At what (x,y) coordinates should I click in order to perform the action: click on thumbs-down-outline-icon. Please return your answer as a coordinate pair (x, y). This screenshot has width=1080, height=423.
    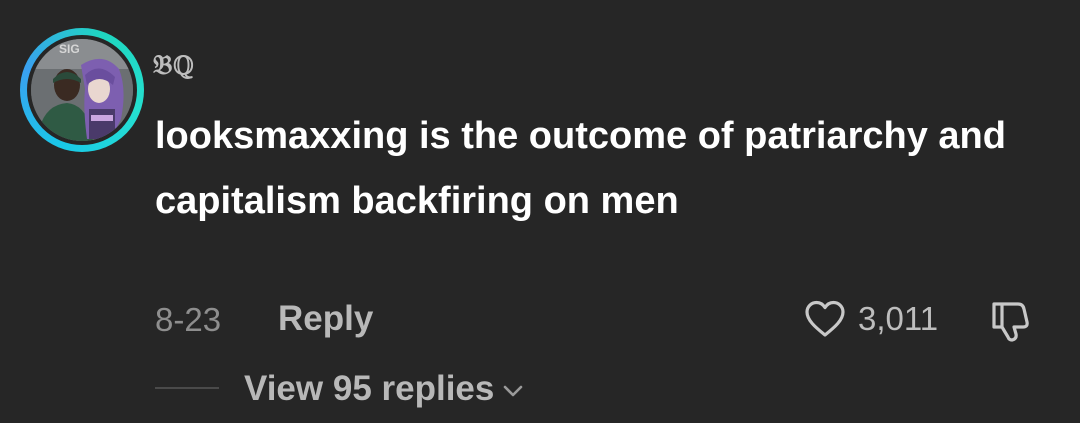
    Looking at the image, I should click on (1010, 322).